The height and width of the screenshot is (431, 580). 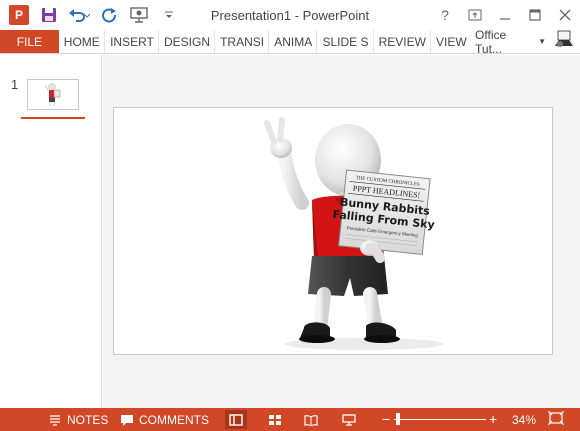 What do you see at coordinates (169, 15) in the screenshot?
I see `customize-qat-icon` at bounding box center [169, 15].